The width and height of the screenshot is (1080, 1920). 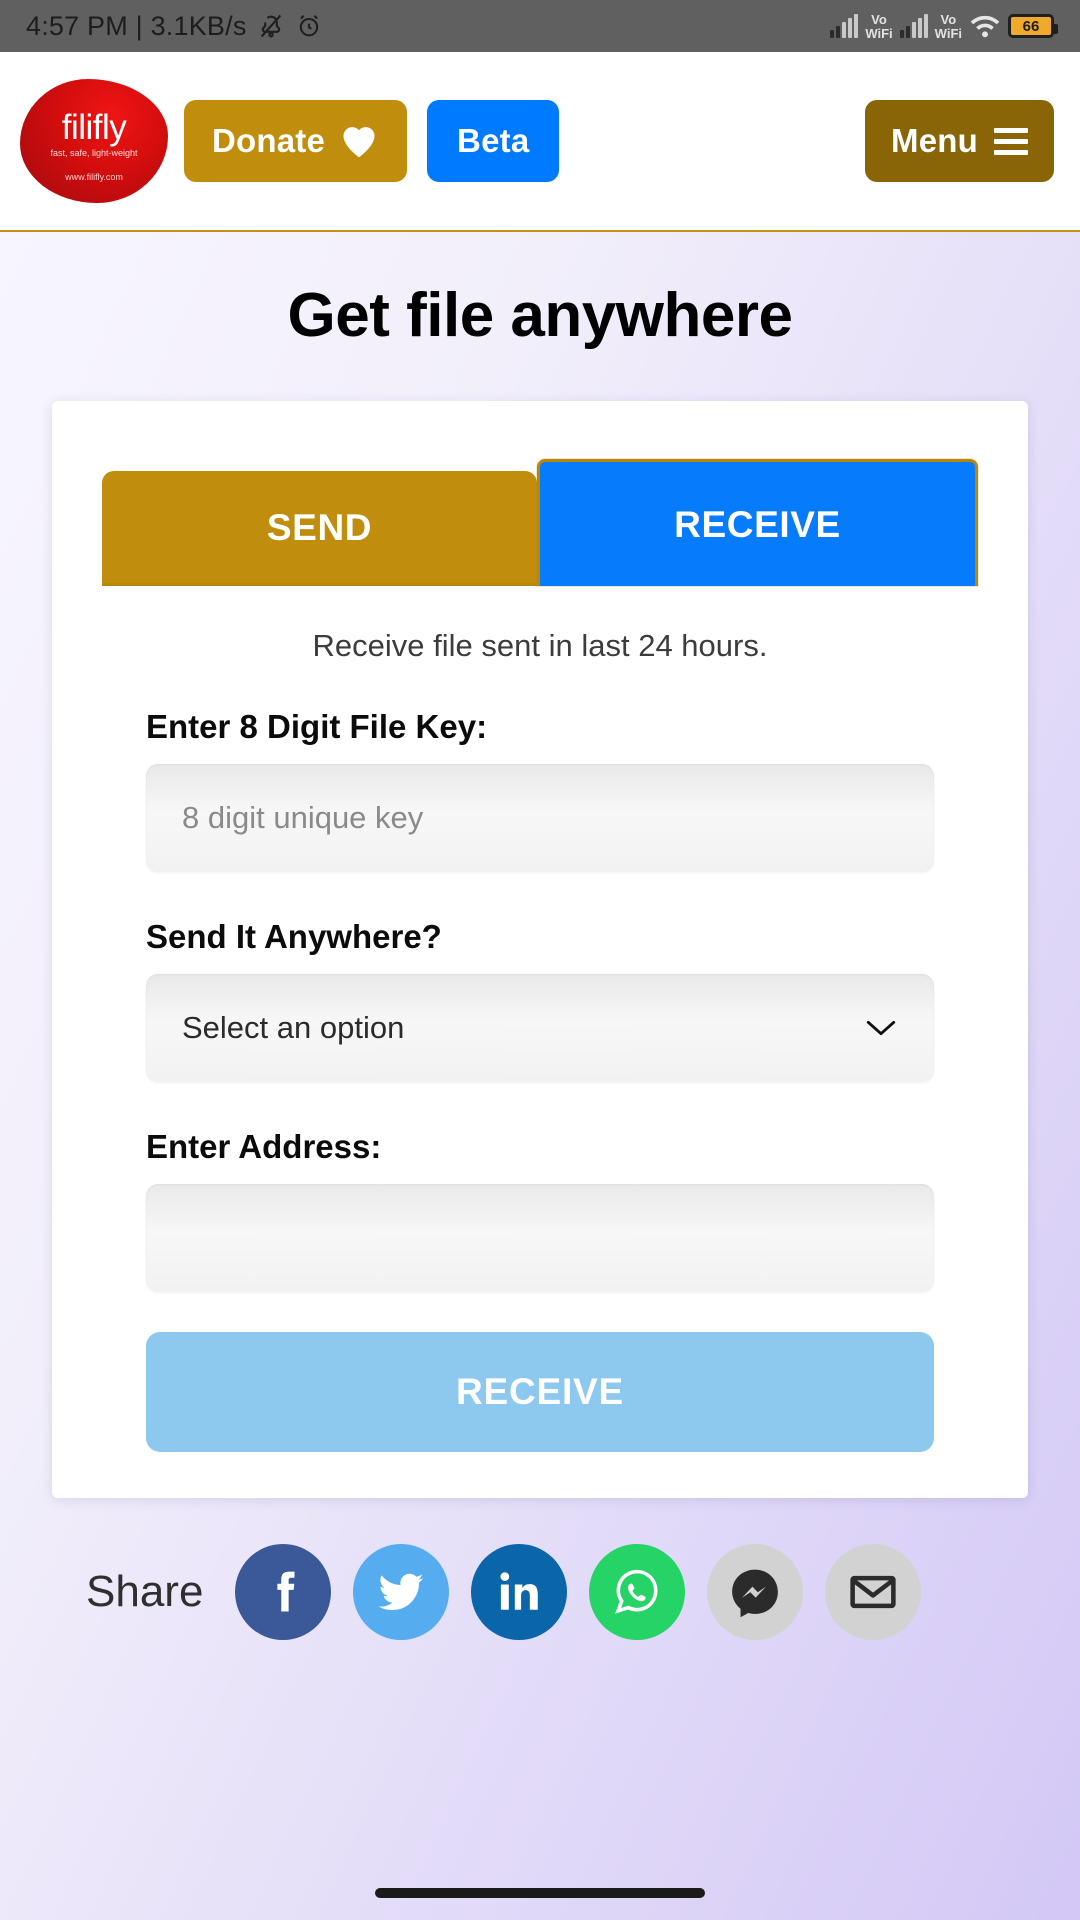 I want to click on status-bar-left: 4:57 PM | 3.1KB/s, so click(x=174, y=26).